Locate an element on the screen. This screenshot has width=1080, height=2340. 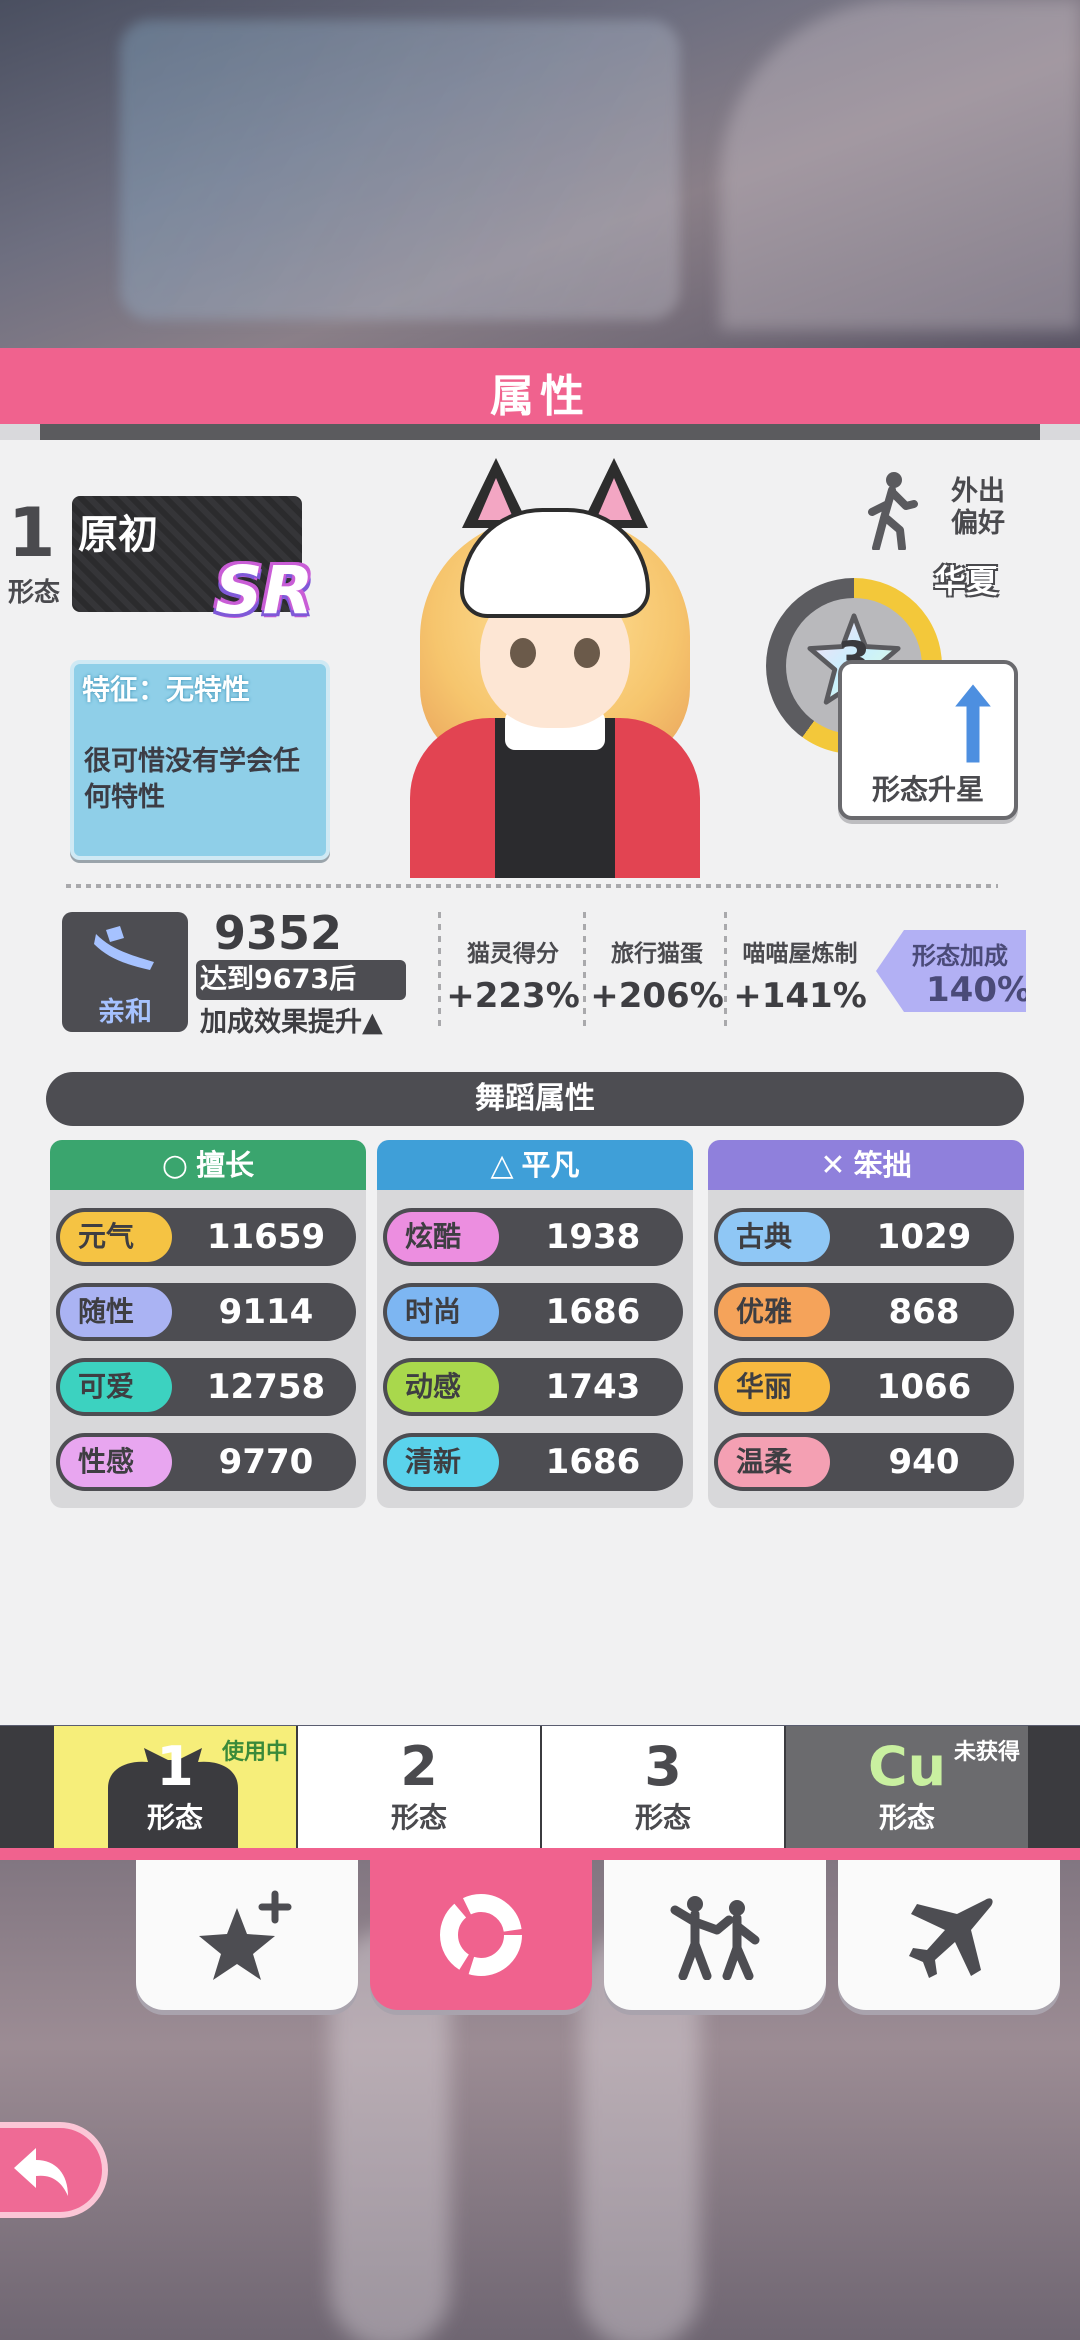
bonus-label: 喵喵屋炼制 is located at coordinates (800, 954).